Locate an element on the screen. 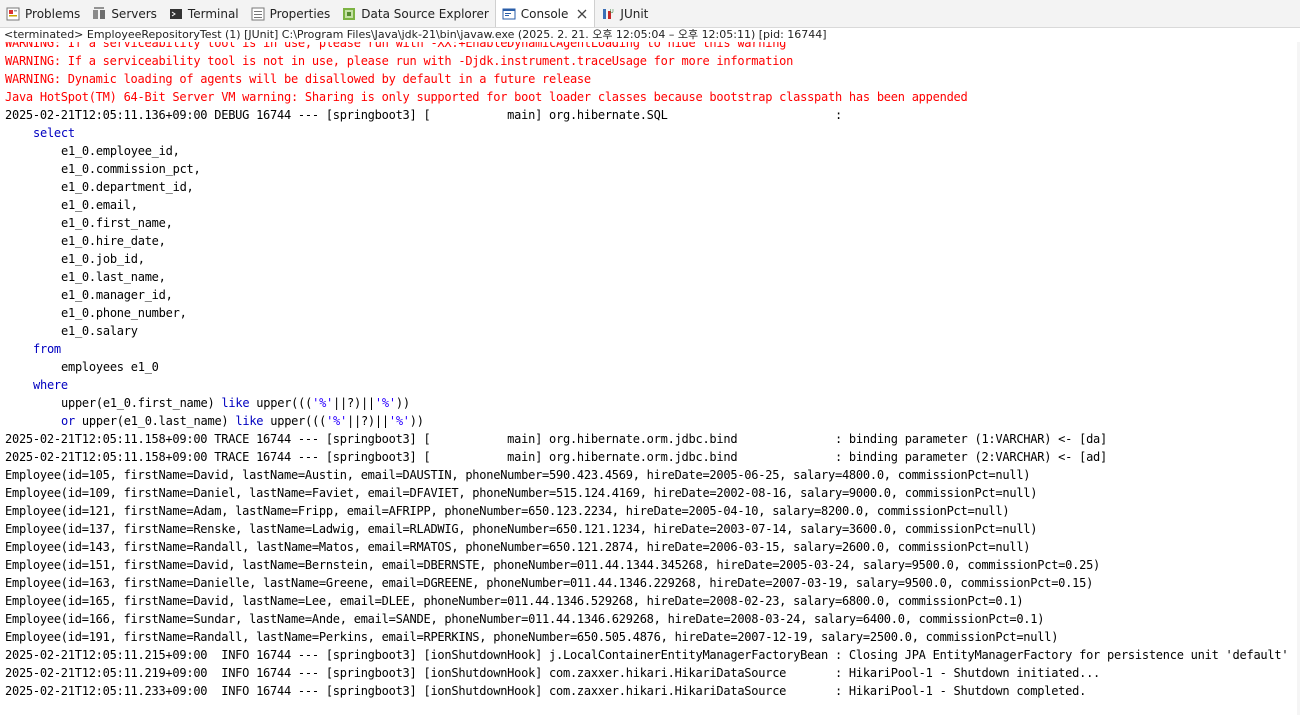  console-line: e1_0.job_id, is located at coordinates (103, 259).